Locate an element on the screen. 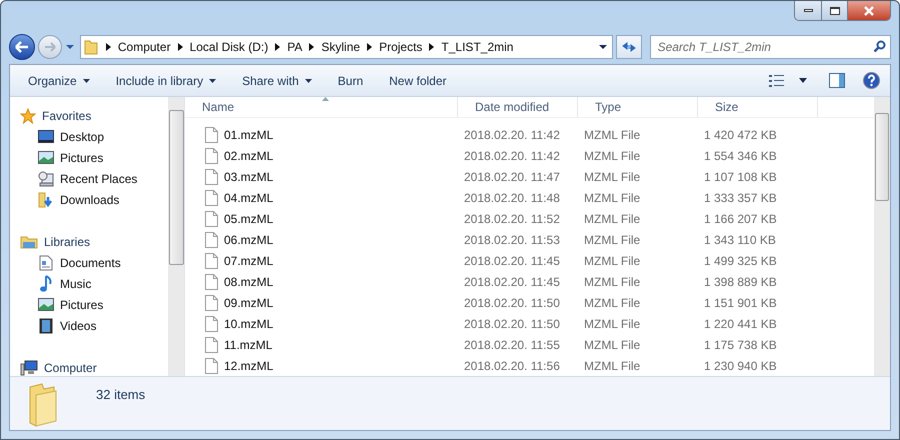 The image size is (900, 440). file-date: 2018.02.20. 11:48 is located at coordinates (512, 197).